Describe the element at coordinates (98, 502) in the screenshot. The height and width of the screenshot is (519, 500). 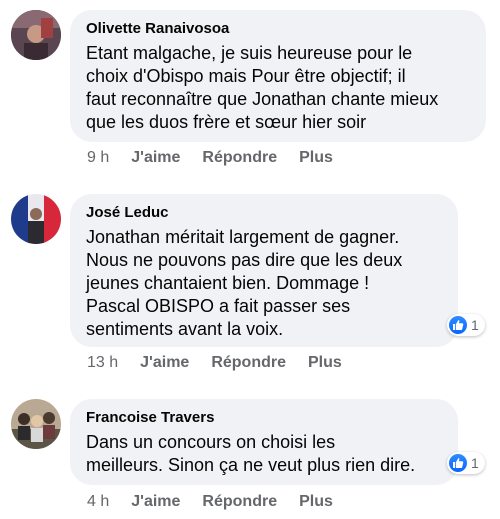
I see `comment-timestamp: 4 h` at that location.